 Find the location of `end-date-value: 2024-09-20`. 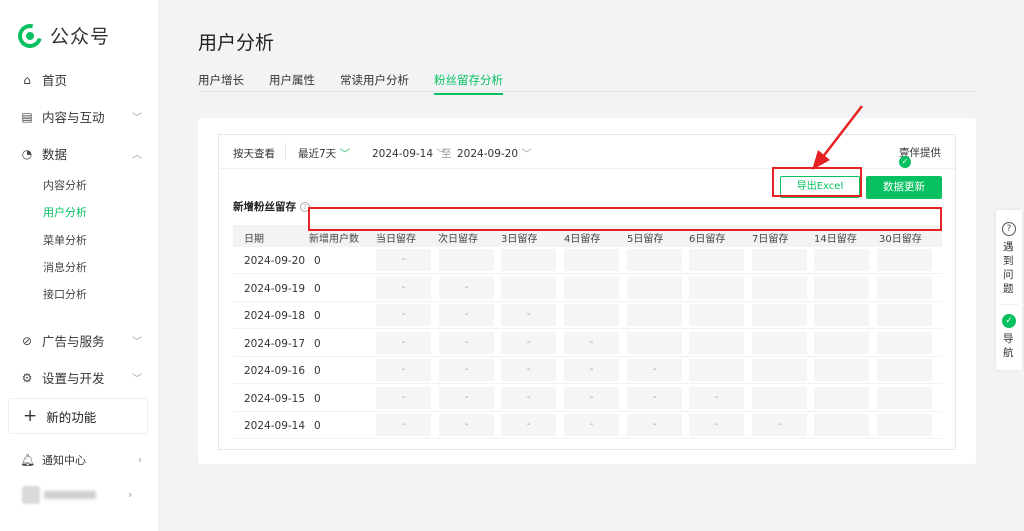

end-date-value: 2024-09-20 is located at coordinates (488, 154).